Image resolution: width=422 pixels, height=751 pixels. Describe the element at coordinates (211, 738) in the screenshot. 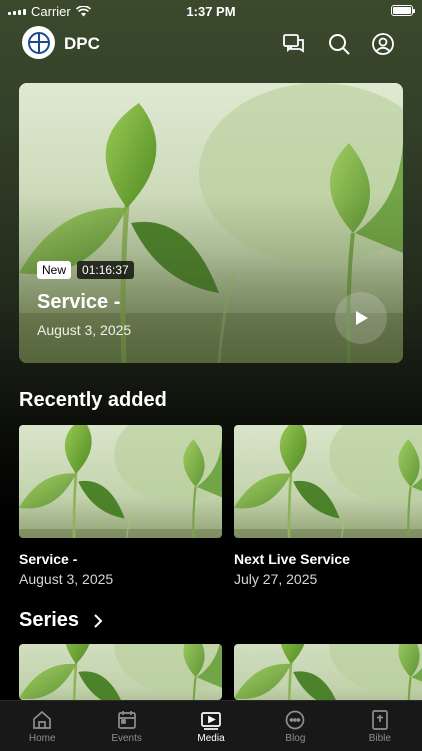

I see `tab-label: Media` at that location.